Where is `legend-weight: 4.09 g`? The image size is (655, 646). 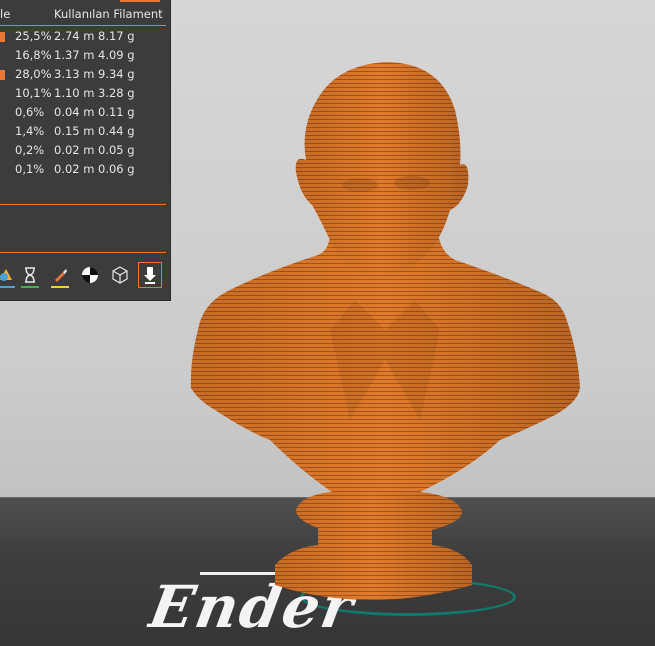 legend-weight: 4.09 g is located at coordinates (116, 55).